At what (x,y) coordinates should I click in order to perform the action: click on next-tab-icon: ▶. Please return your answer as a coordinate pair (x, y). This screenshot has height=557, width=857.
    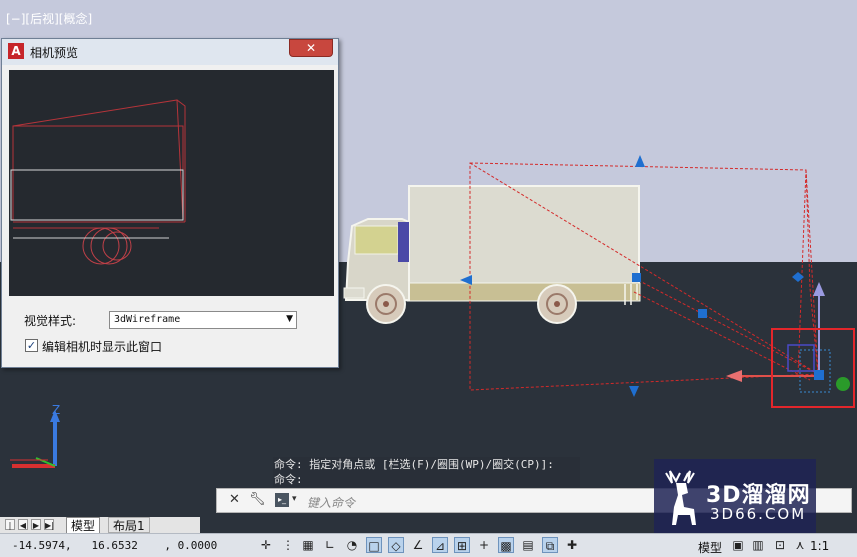
    Looking at the image, I should click on (36, 524).